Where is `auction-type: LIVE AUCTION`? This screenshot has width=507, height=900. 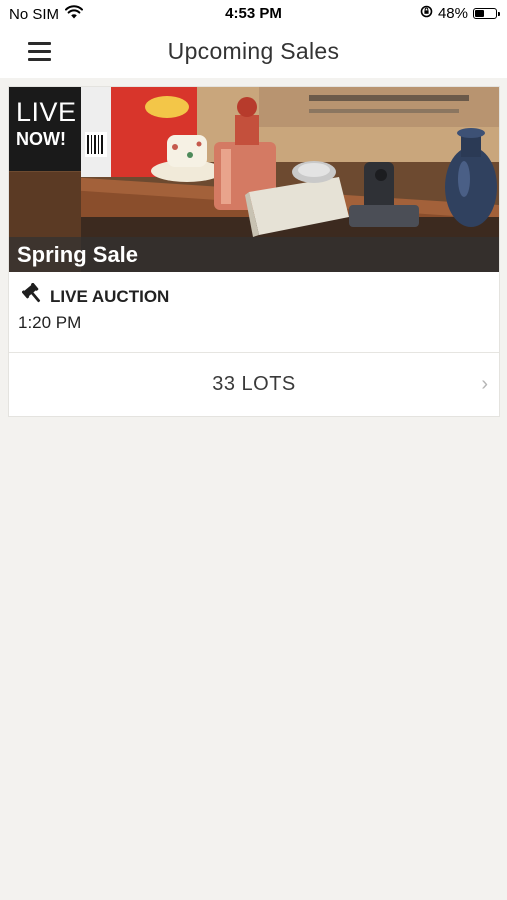
auction-type: LIVE AUCTION is located at coordinates (95, 296).